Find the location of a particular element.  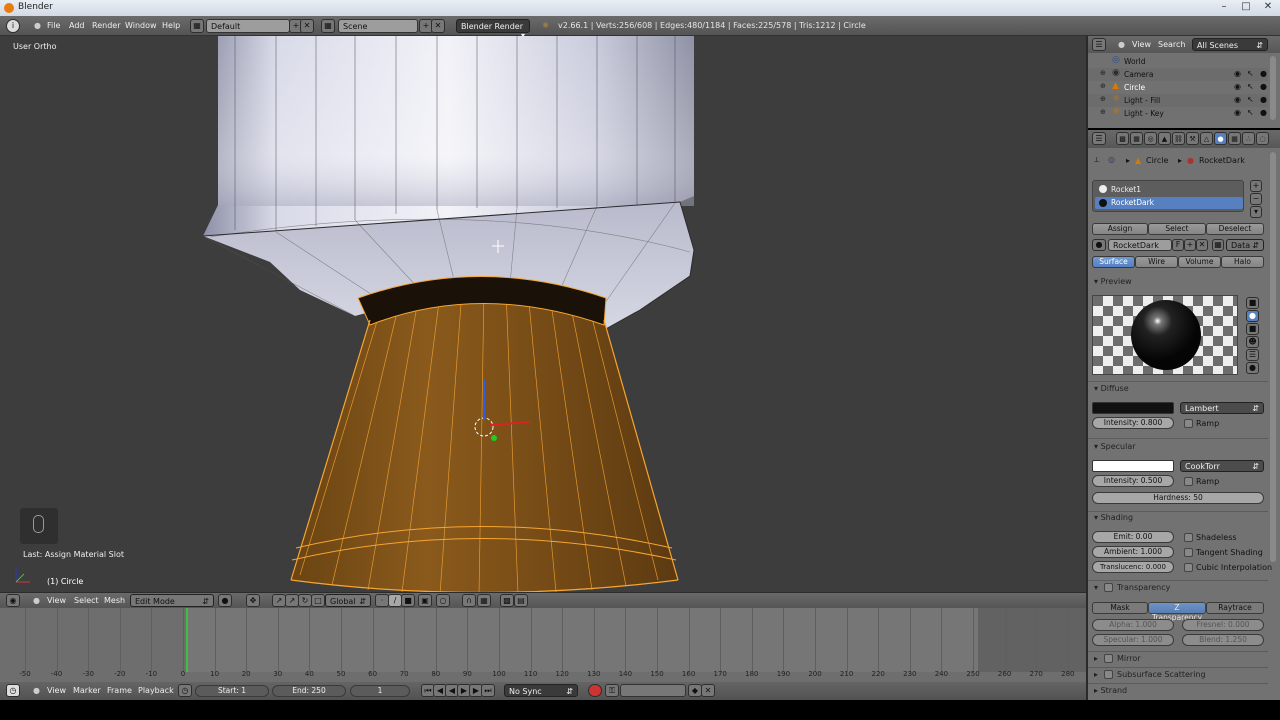

transparency-panel-header: ▾ is located at coordinates (1096, 587).